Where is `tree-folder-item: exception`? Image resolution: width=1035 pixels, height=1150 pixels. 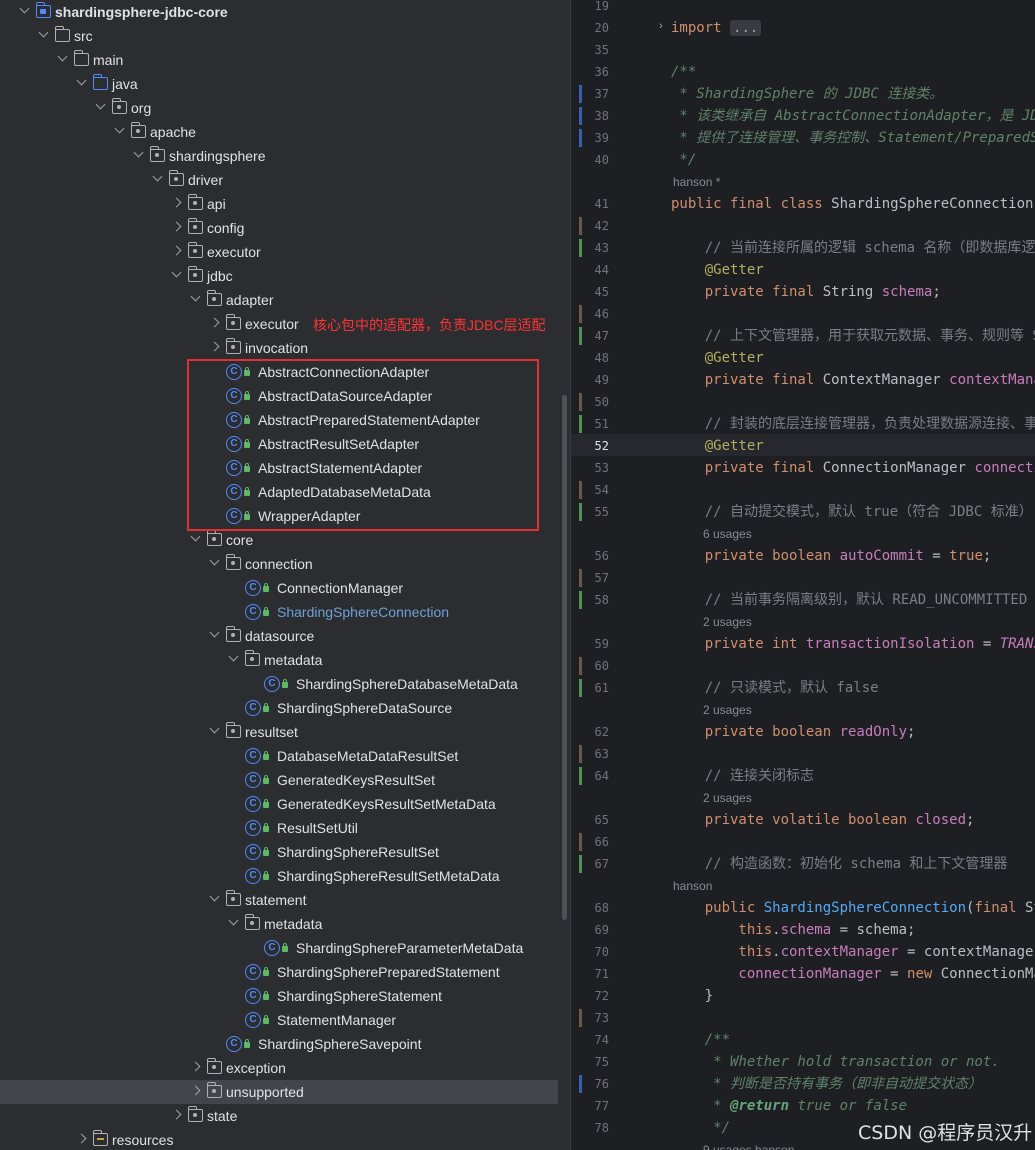
tree-folder-item: exception is located at coordinates (285, 1068).